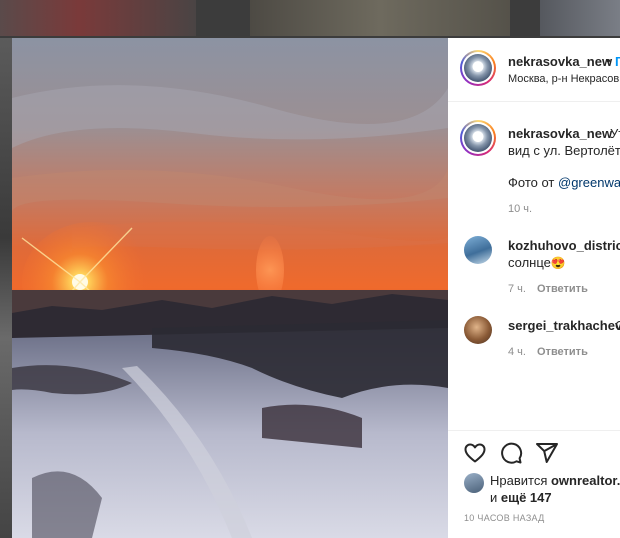  I want to click on caption-text-line1: Ут, so click(615, 133).